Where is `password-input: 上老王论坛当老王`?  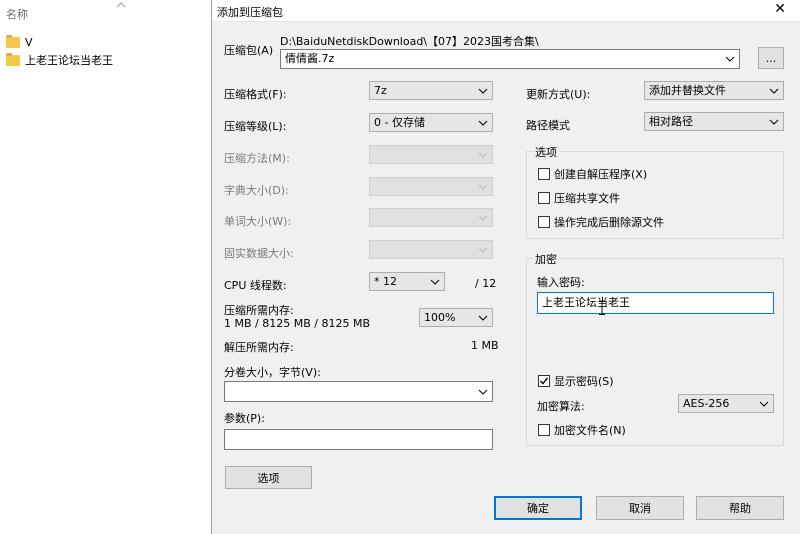
password-input: 上老王论坛当老王 is located at coordinates (655, 303).